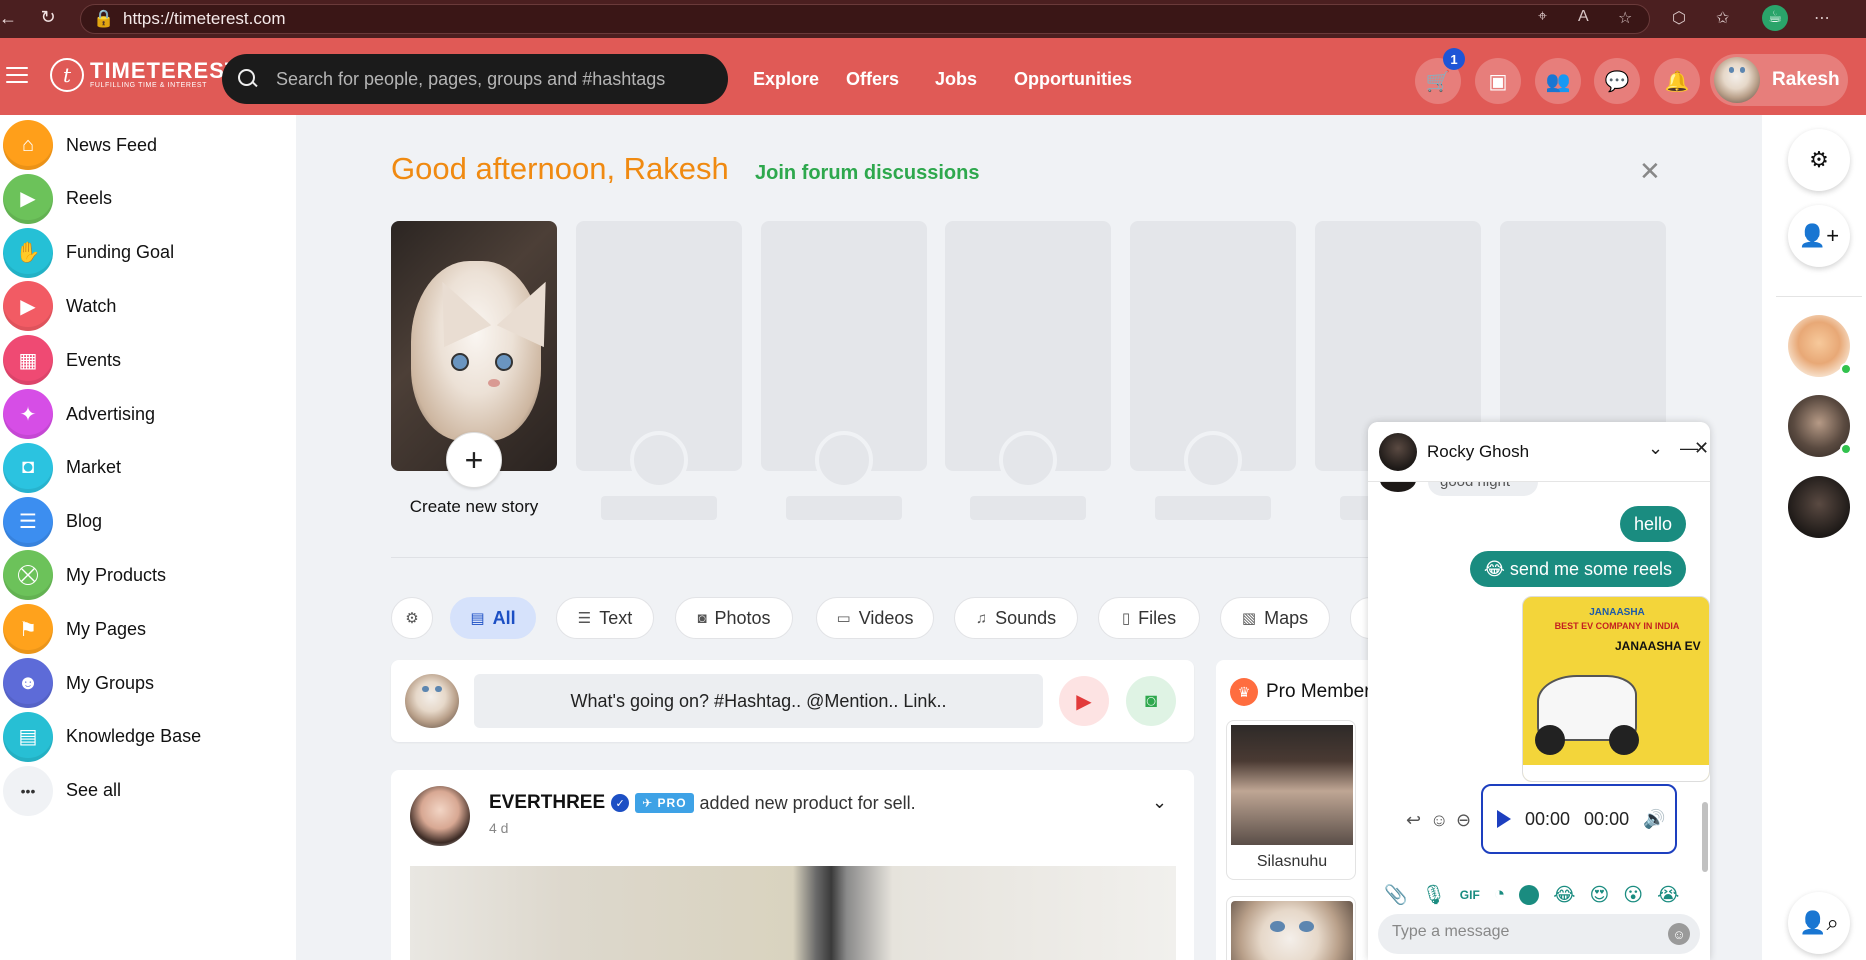 The image size is (1866, 960). What do you see at coordinates (547, 803) in the screenshot?
I see `post-author: EVERTHREE` at bounding box center [547, 803].